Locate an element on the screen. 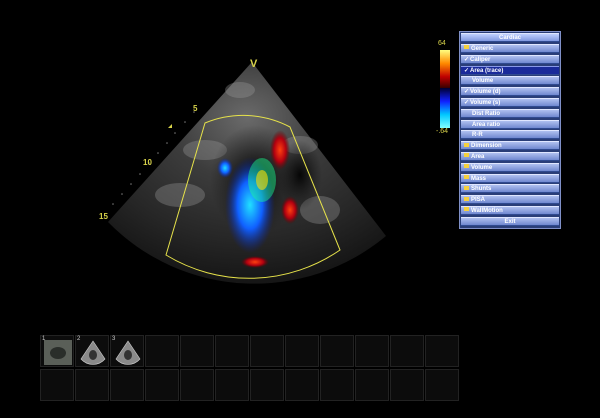  menu-item-label: Shunts is located at coordinates (481, 189).